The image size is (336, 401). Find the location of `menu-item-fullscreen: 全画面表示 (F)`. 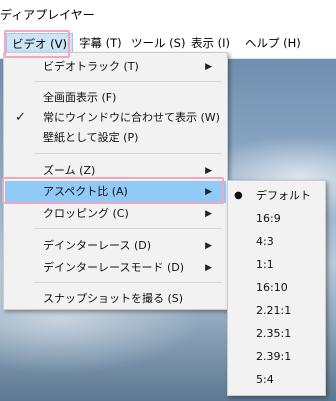

menu-item-fullscreen: 全画面表示 (F) is located at coordinates (115, 98).